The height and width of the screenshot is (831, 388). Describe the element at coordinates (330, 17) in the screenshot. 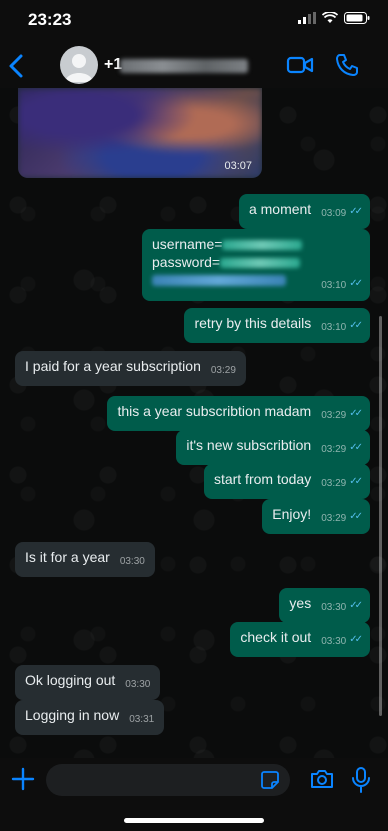

I see `wifi-icon` at that location.